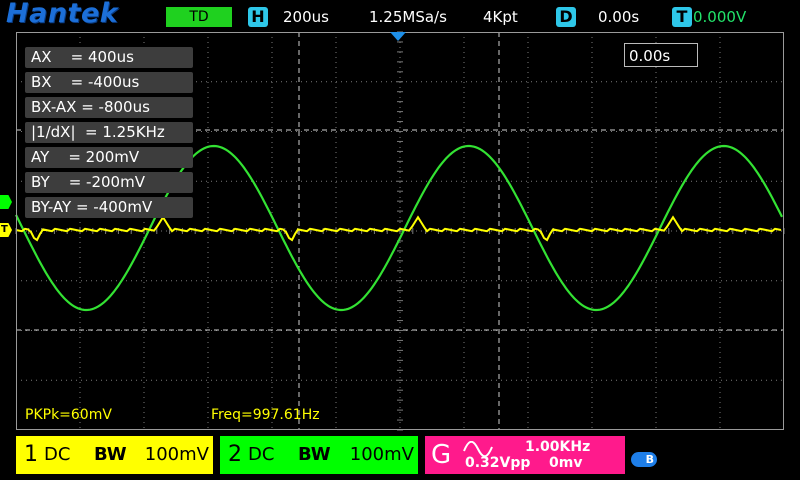 Image resolution: width=800 pixels, height=480 pixels. What do you see at coordinates (398, 36) in the screenshot?
I see `trigger-position-marker` at bounding box center [398, 36].